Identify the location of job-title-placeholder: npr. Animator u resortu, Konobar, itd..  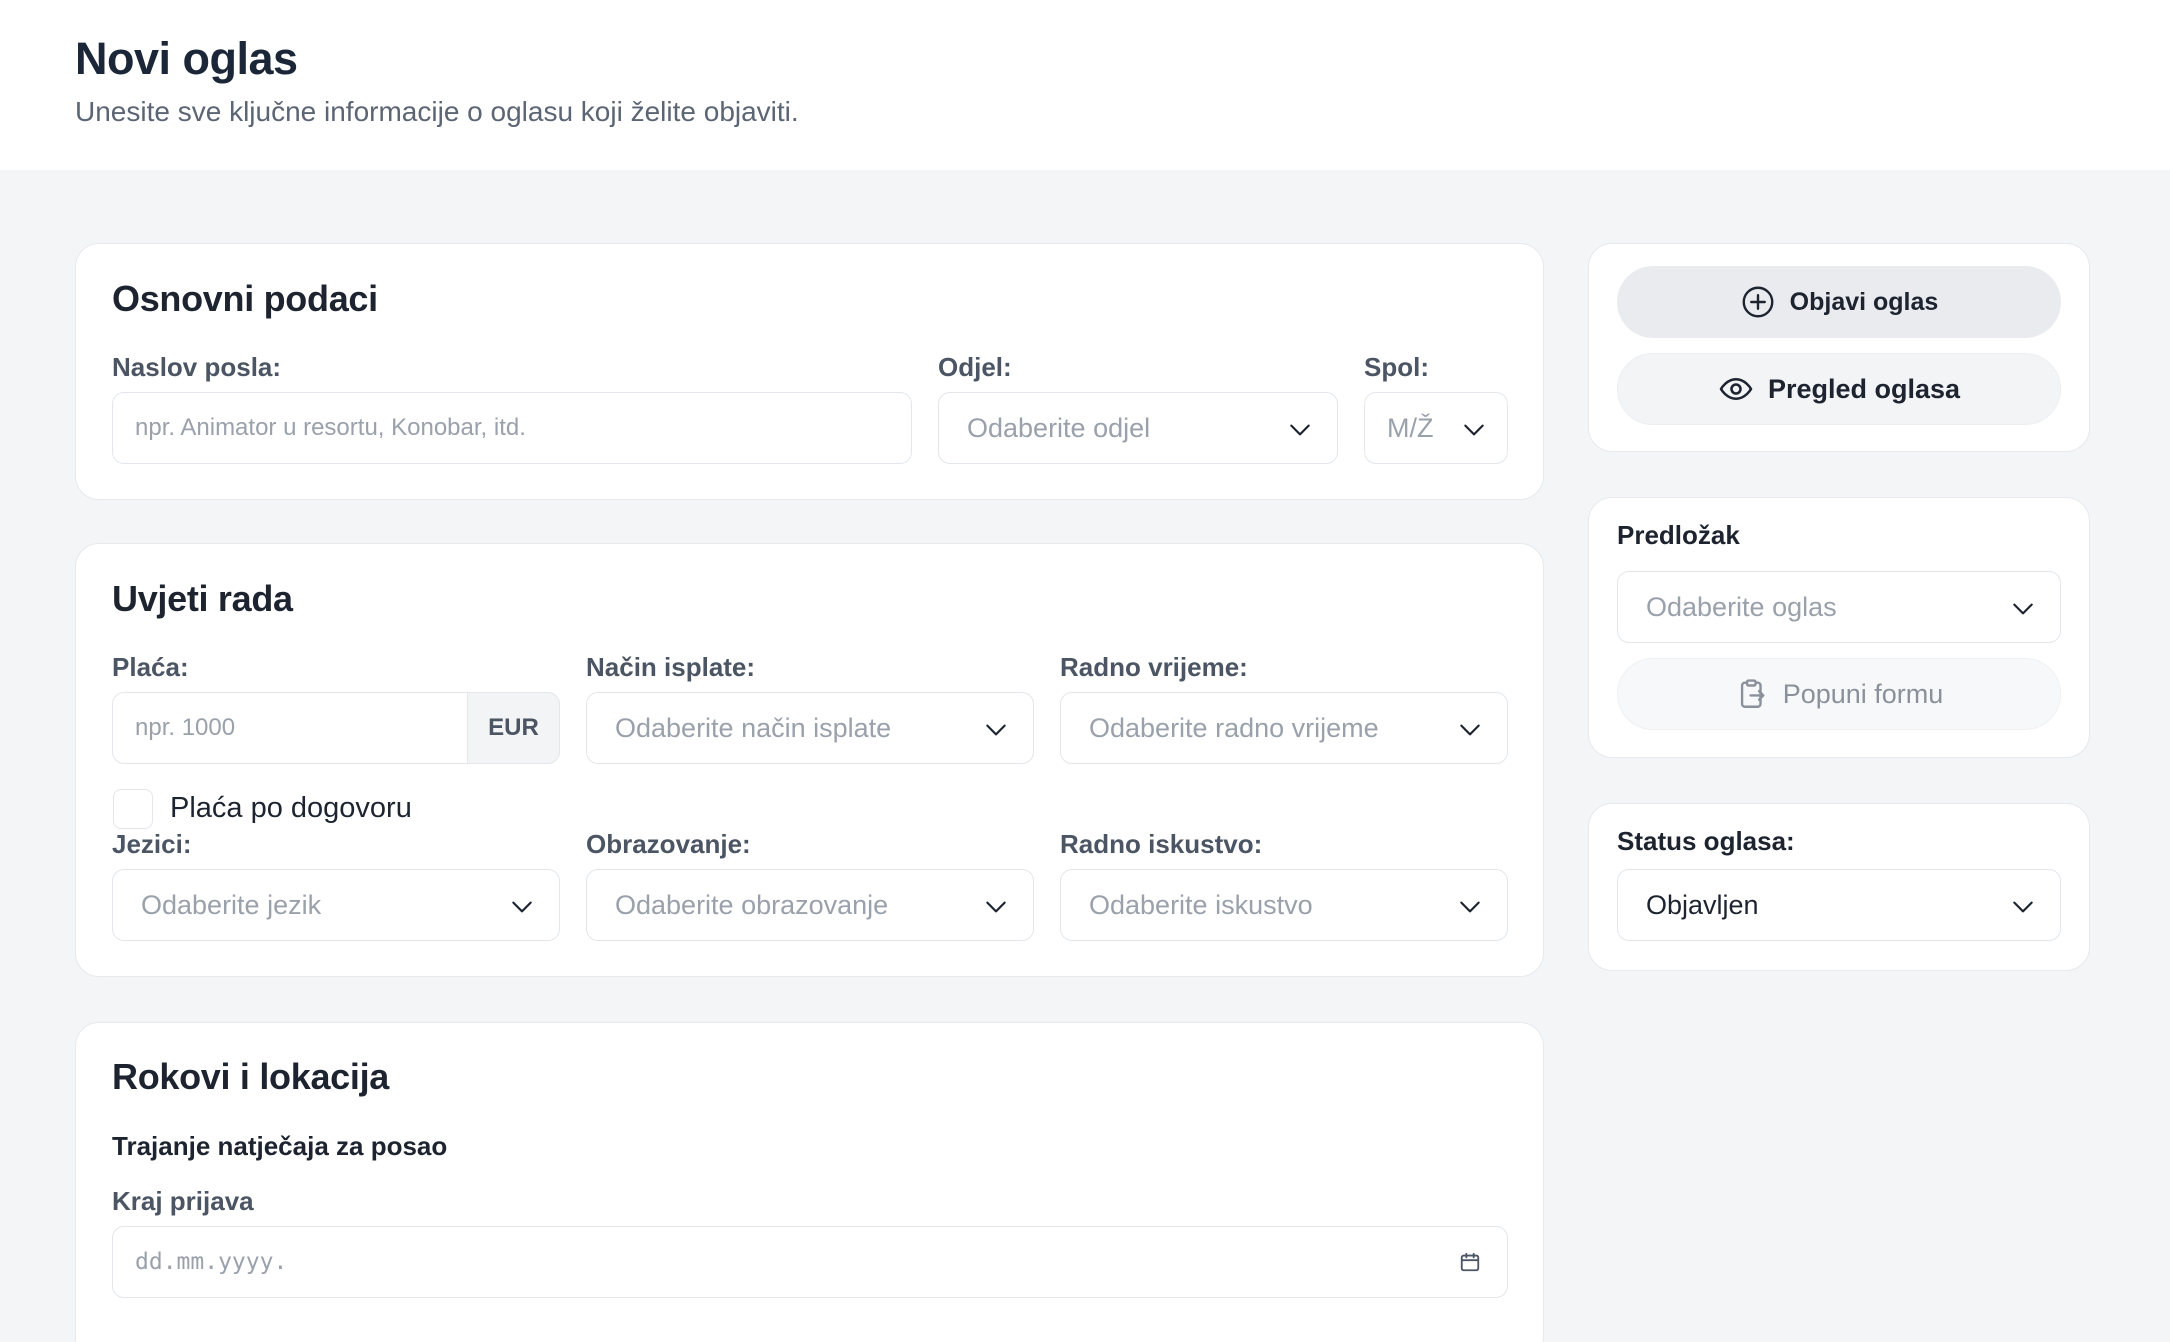
(330, 427).